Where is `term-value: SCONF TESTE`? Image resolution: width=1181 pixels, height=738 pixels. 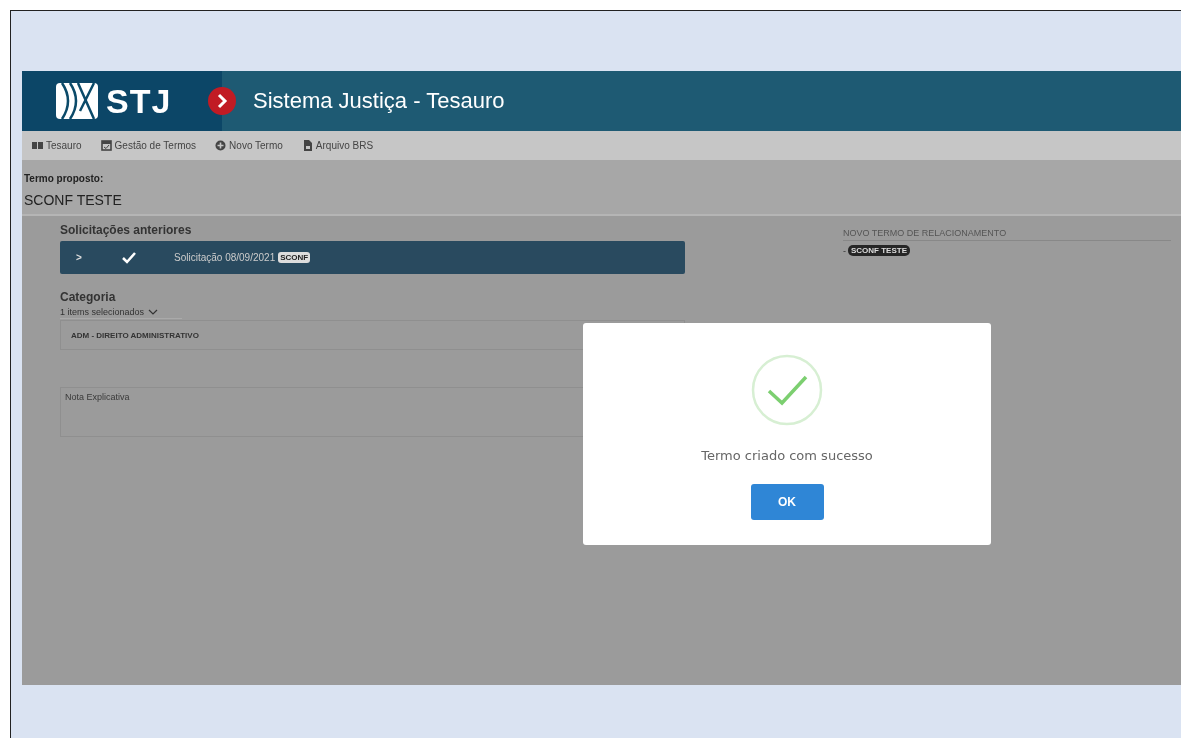 term-value: SCONF TESTE is located at coordinates (73, 200).